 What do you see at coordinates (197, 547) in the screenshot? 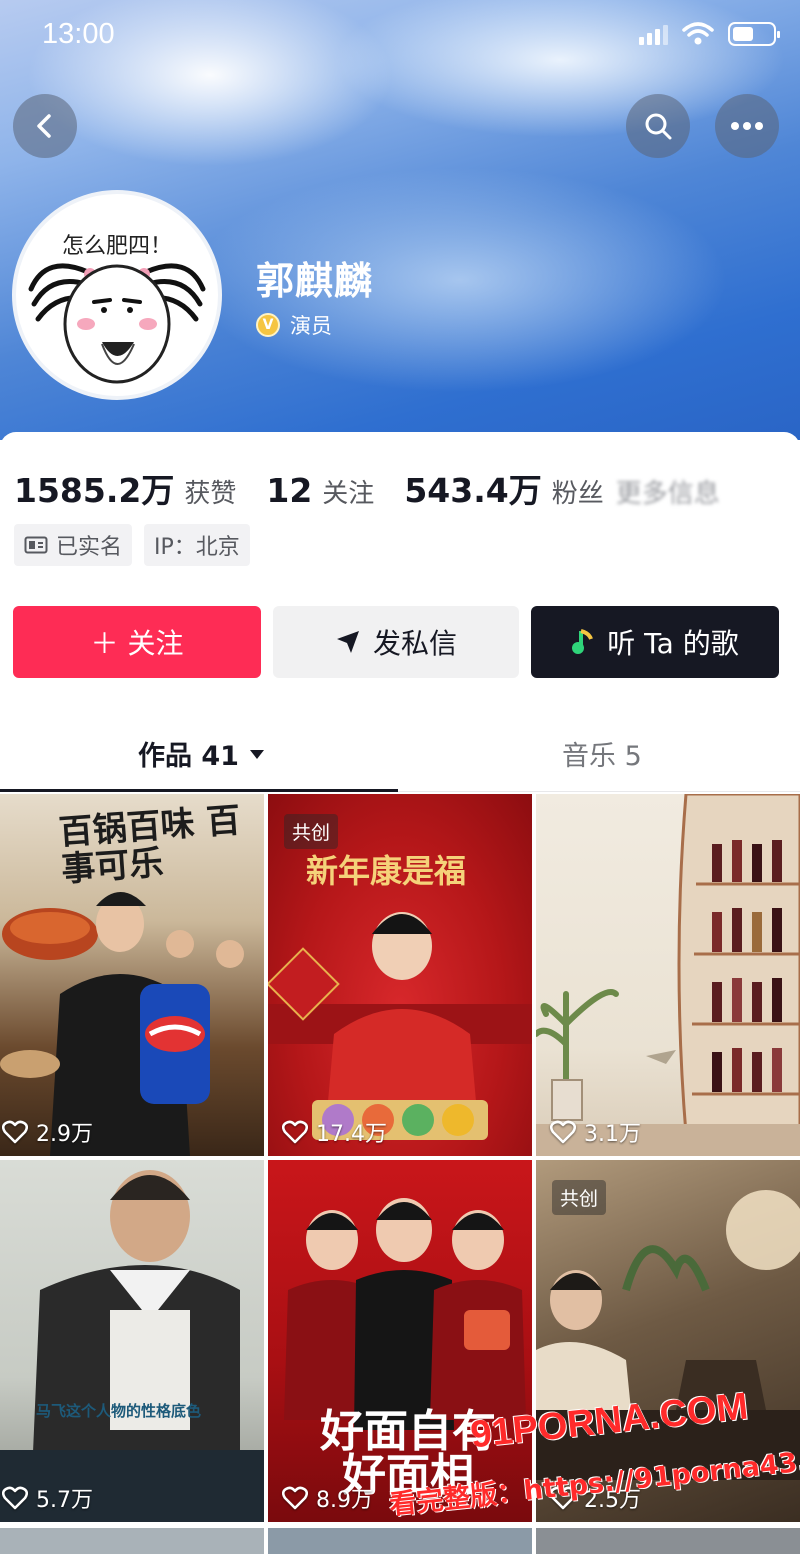
I see `ip-label: IP：北京` at bounding box center [197, 547].